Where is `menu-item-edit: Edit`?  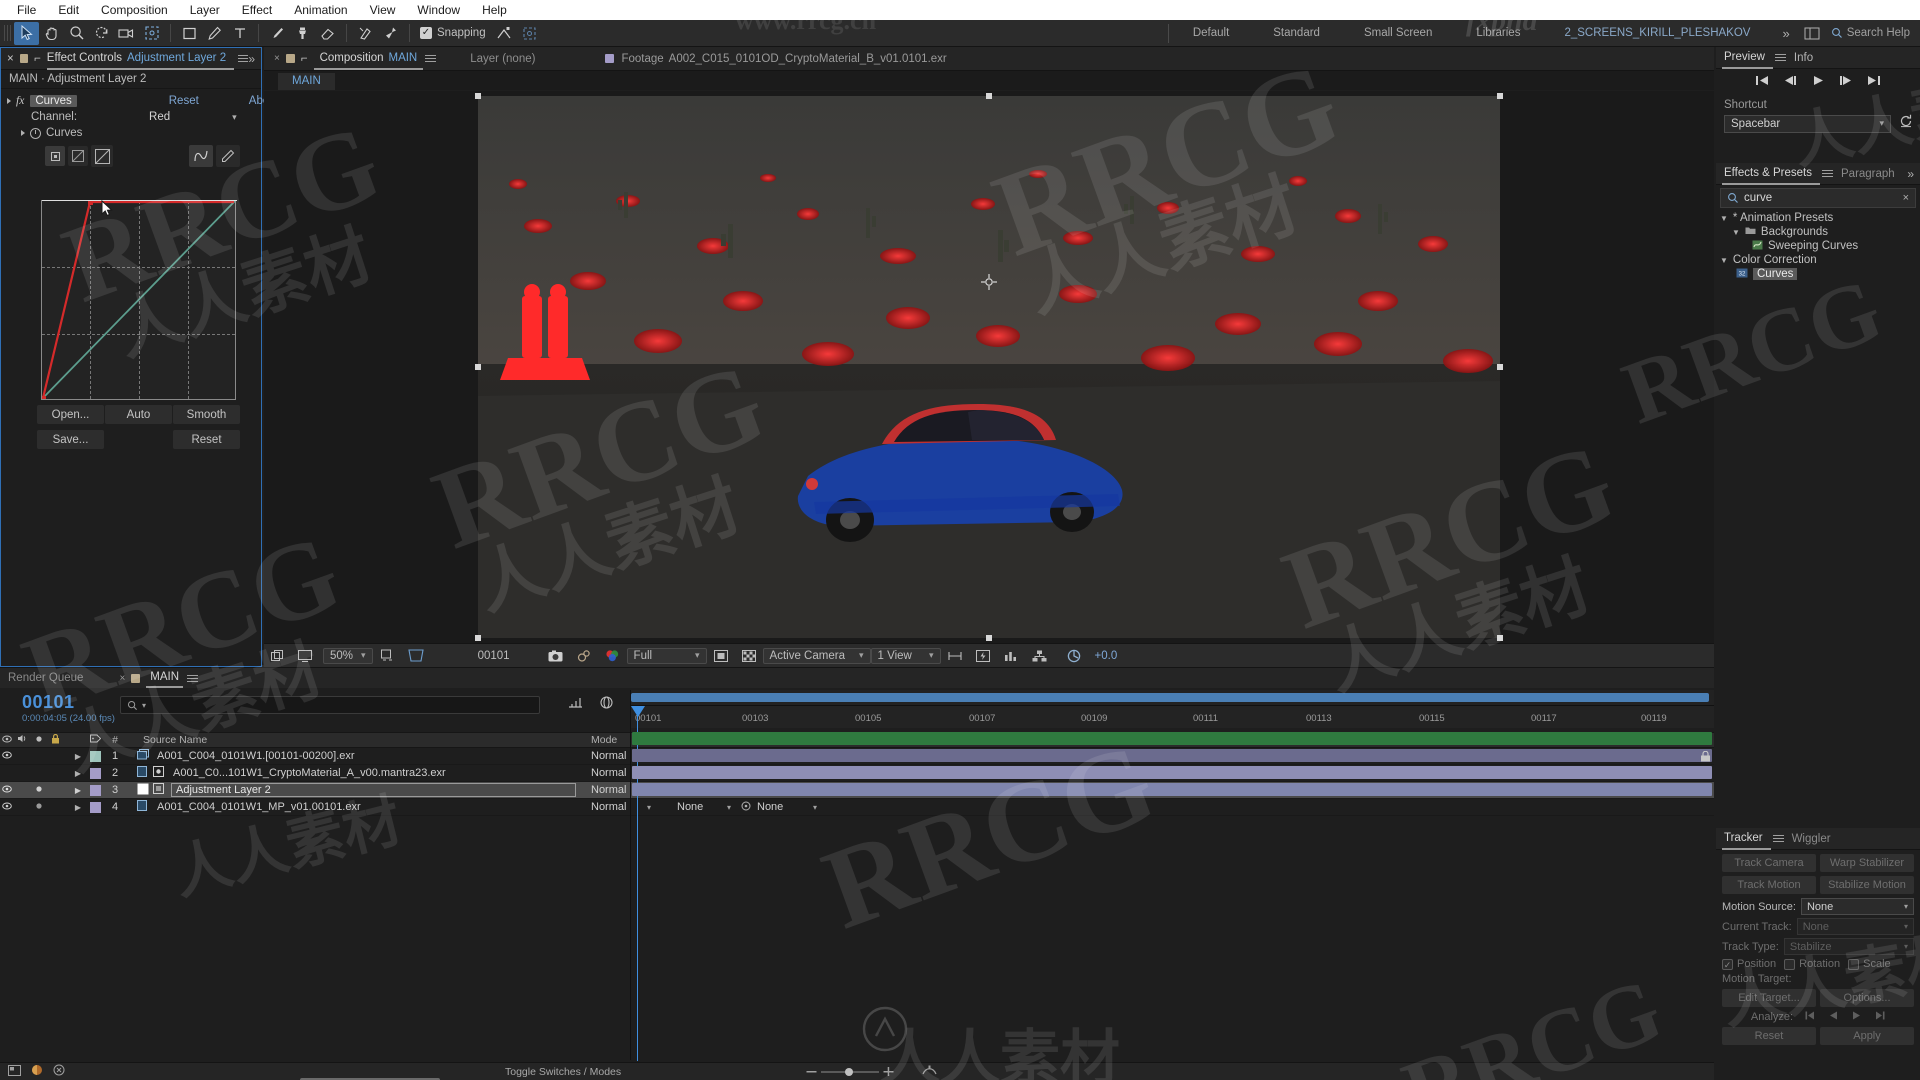
menu-item-edit: Edit is located at coordinates (68, 10).